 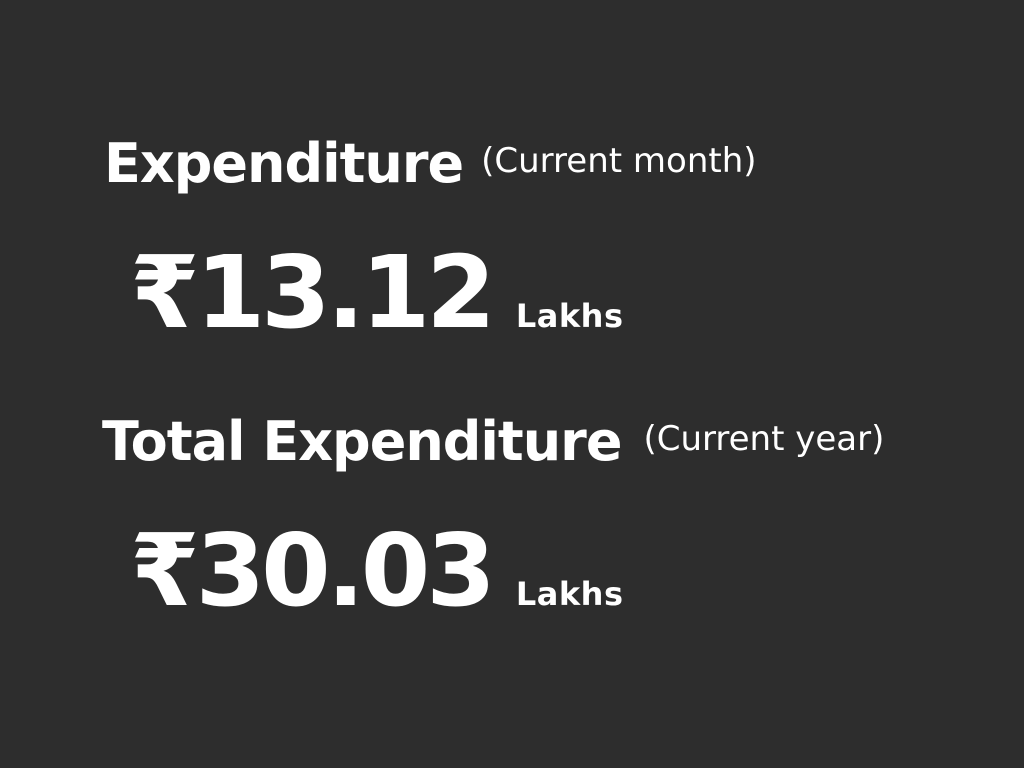 I want to click on yearly-expenditure-heading: Total Expenditure (Current year), so click(x=493, y=441).